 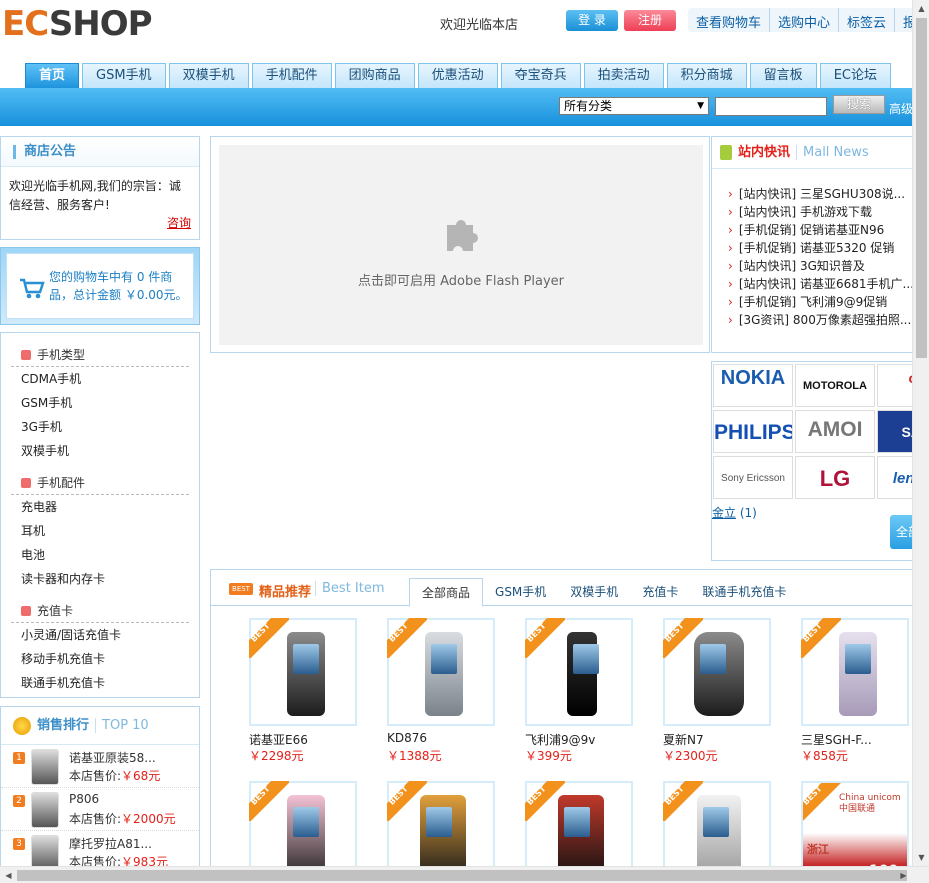 I want to click on news-item: [手机促销] 飞利浦9@9促销, so click(x=821, y=302).